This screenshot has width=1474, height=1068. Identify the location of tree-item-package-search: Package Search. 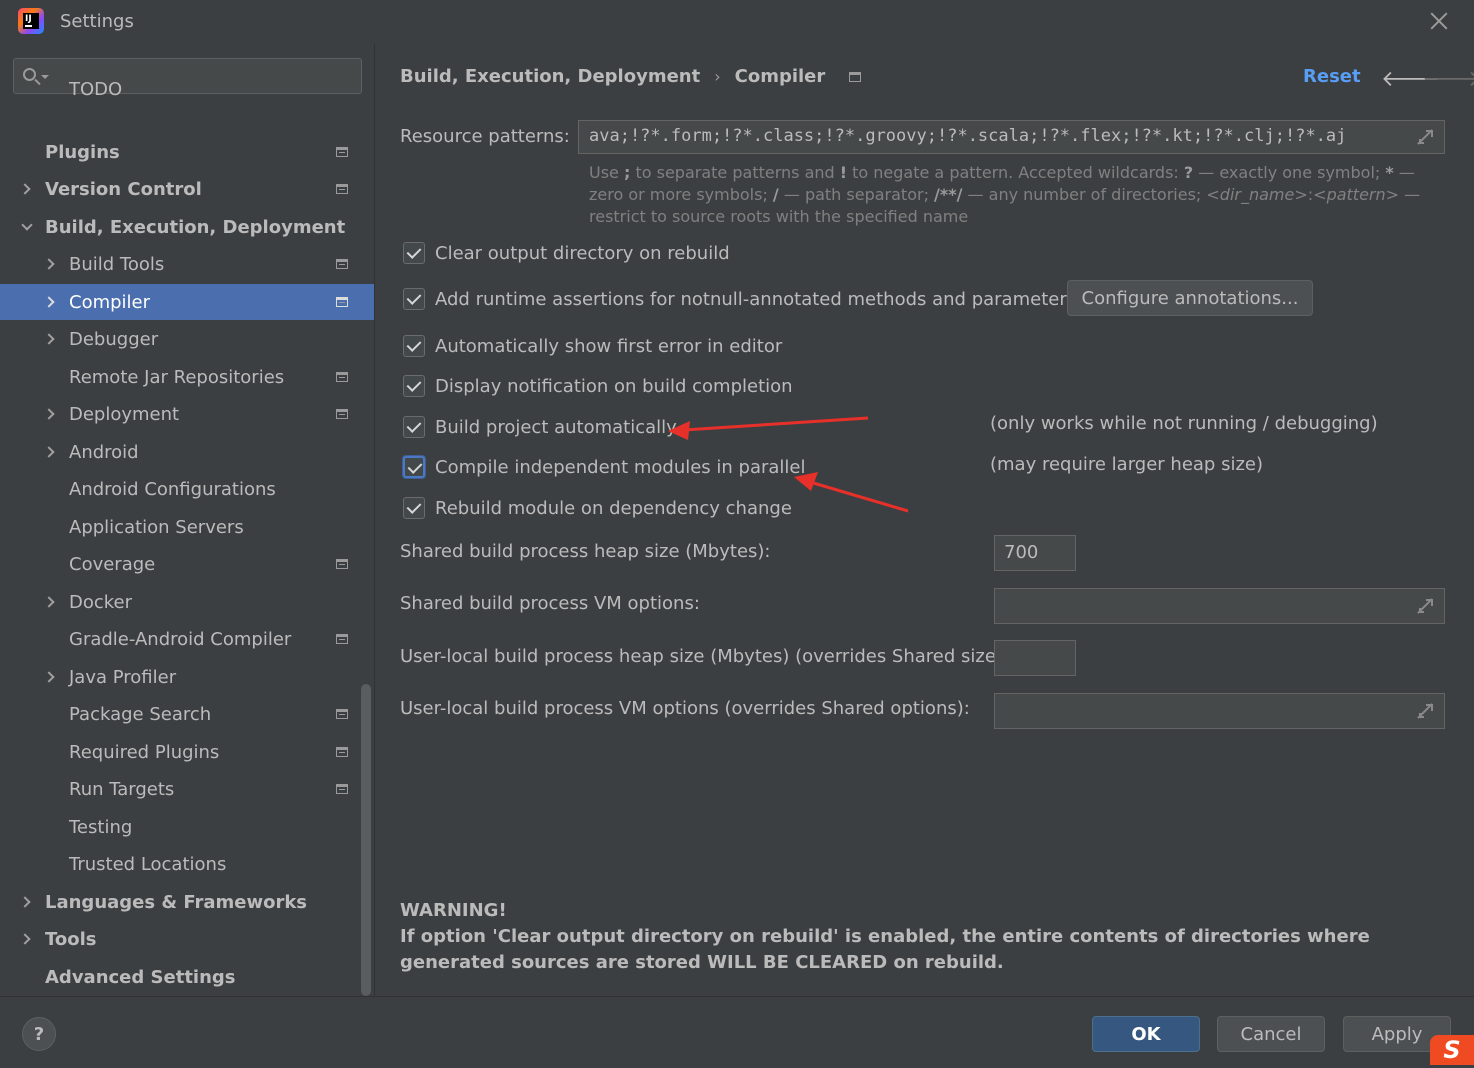
(187, 714).